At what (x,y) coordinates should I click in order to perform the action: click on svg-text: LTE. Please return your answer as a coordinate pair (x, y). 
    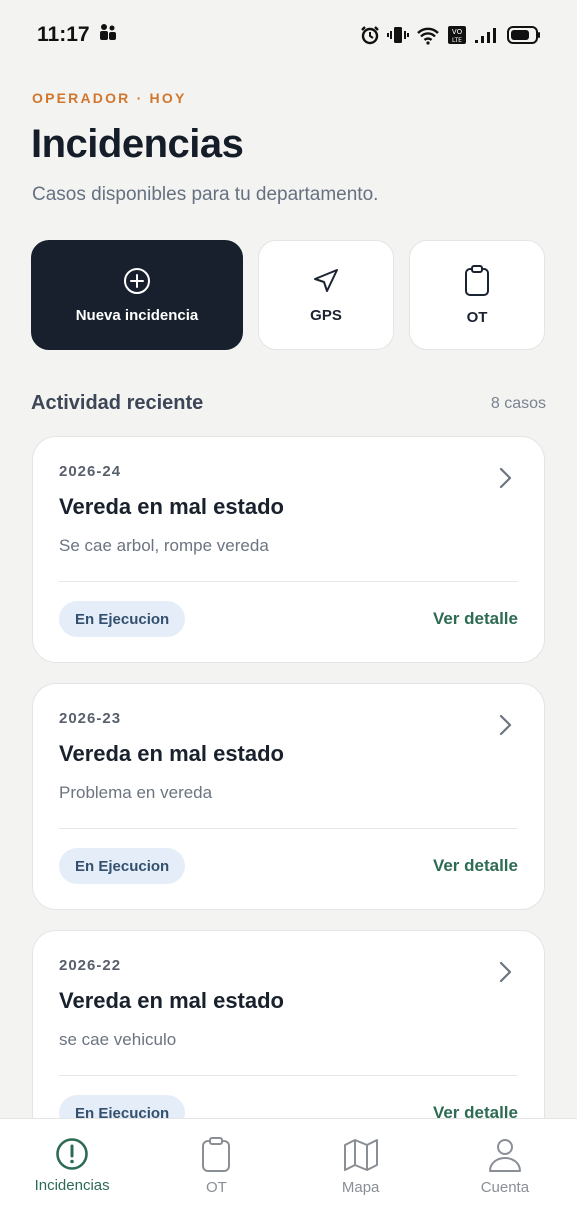
    Looking at the image, I should click on (457, 40).